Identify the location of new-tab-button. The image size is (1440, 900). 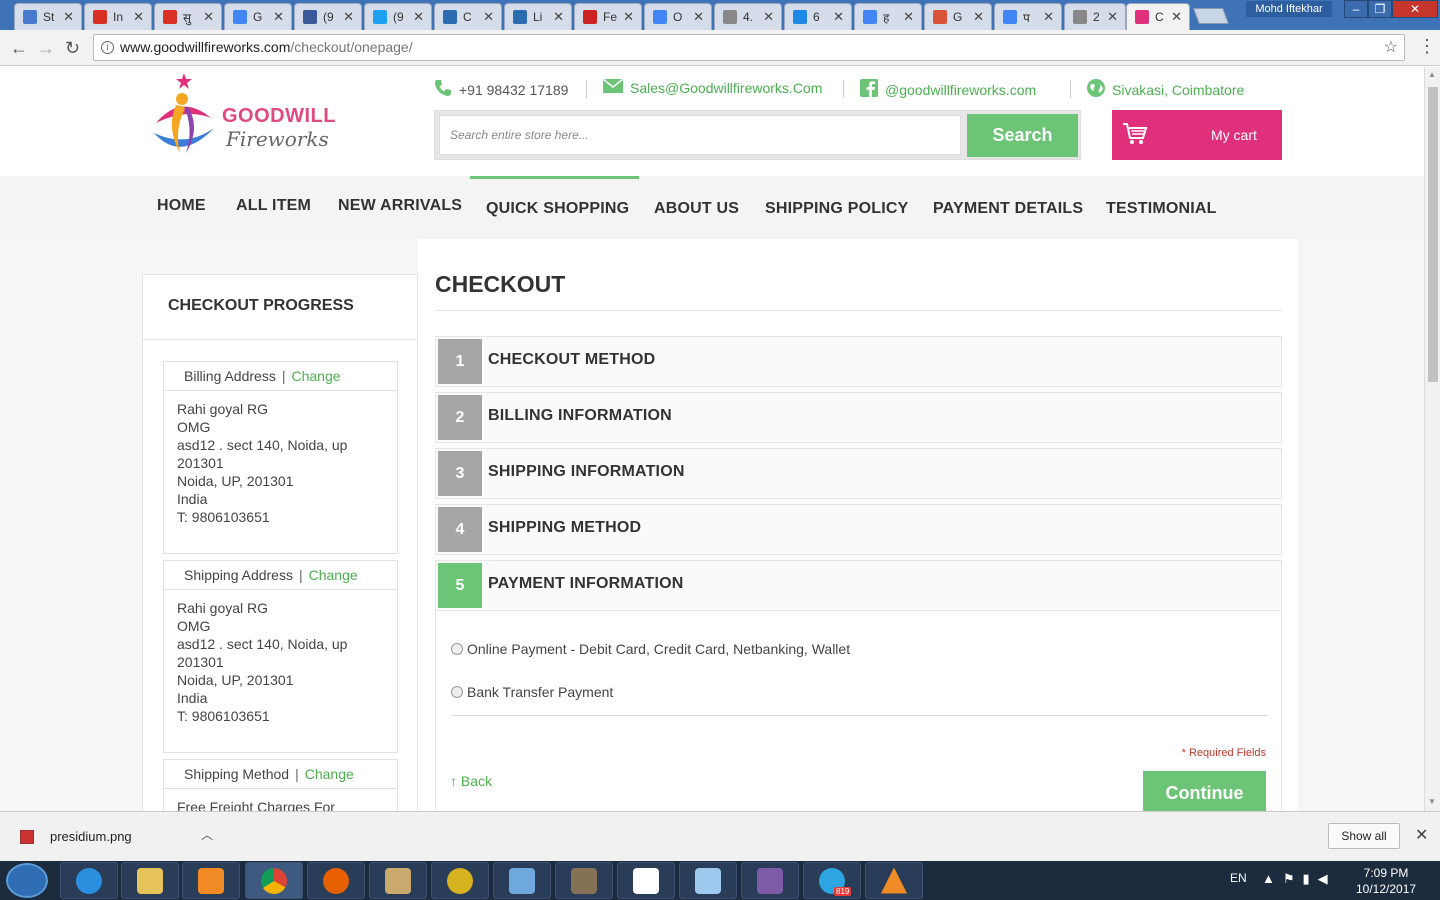
(1211, 16).